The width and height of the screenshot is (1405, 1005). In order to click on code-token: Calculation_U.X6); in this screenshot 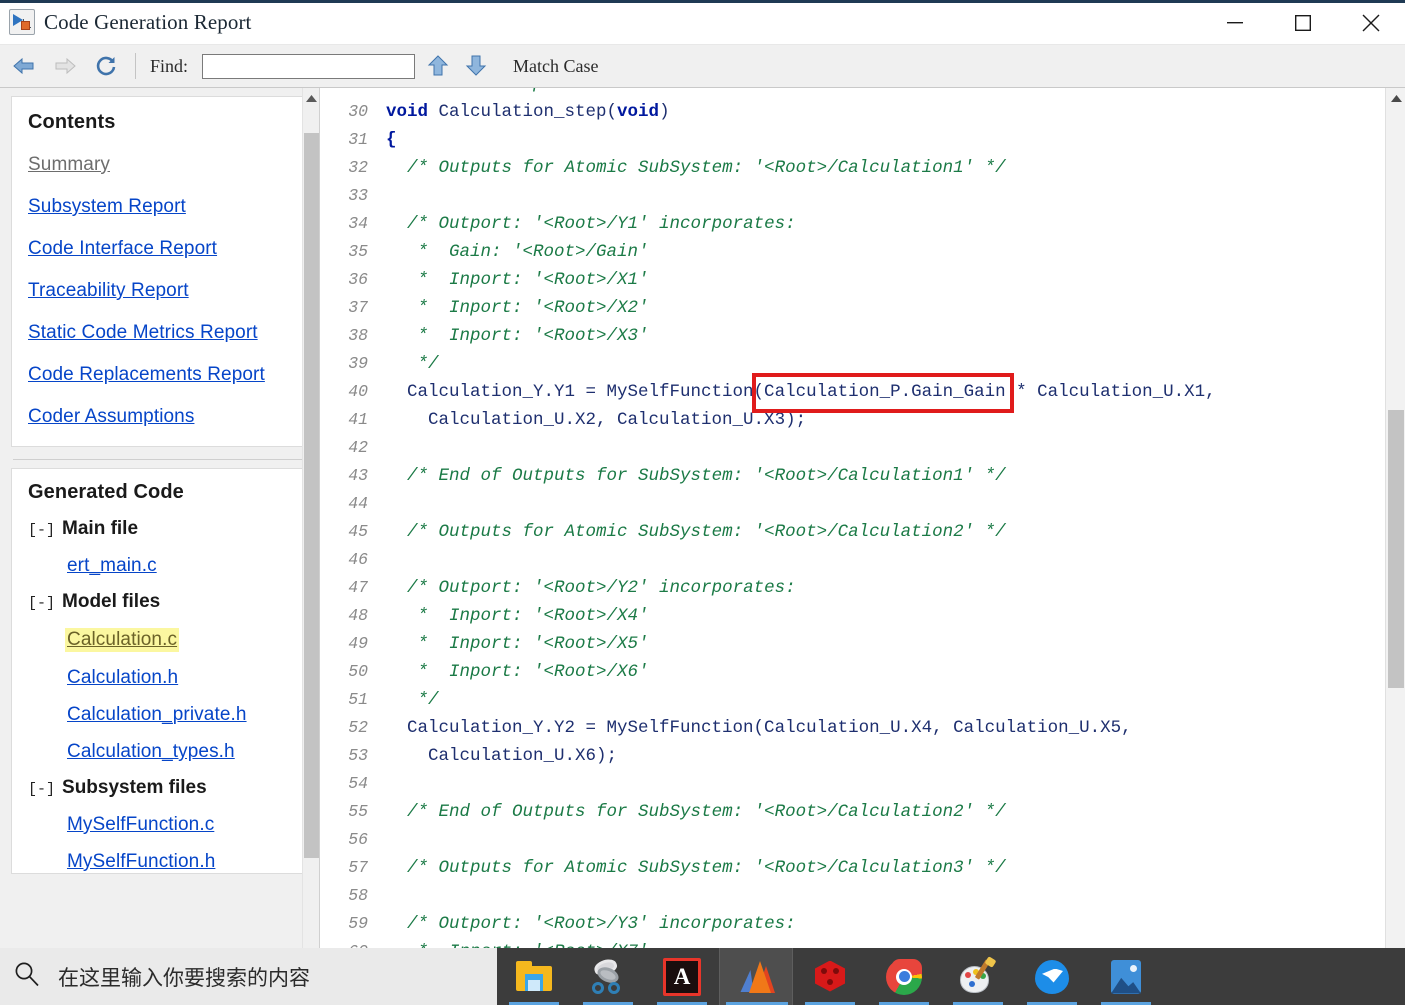, I will do `click(502, 756)`.